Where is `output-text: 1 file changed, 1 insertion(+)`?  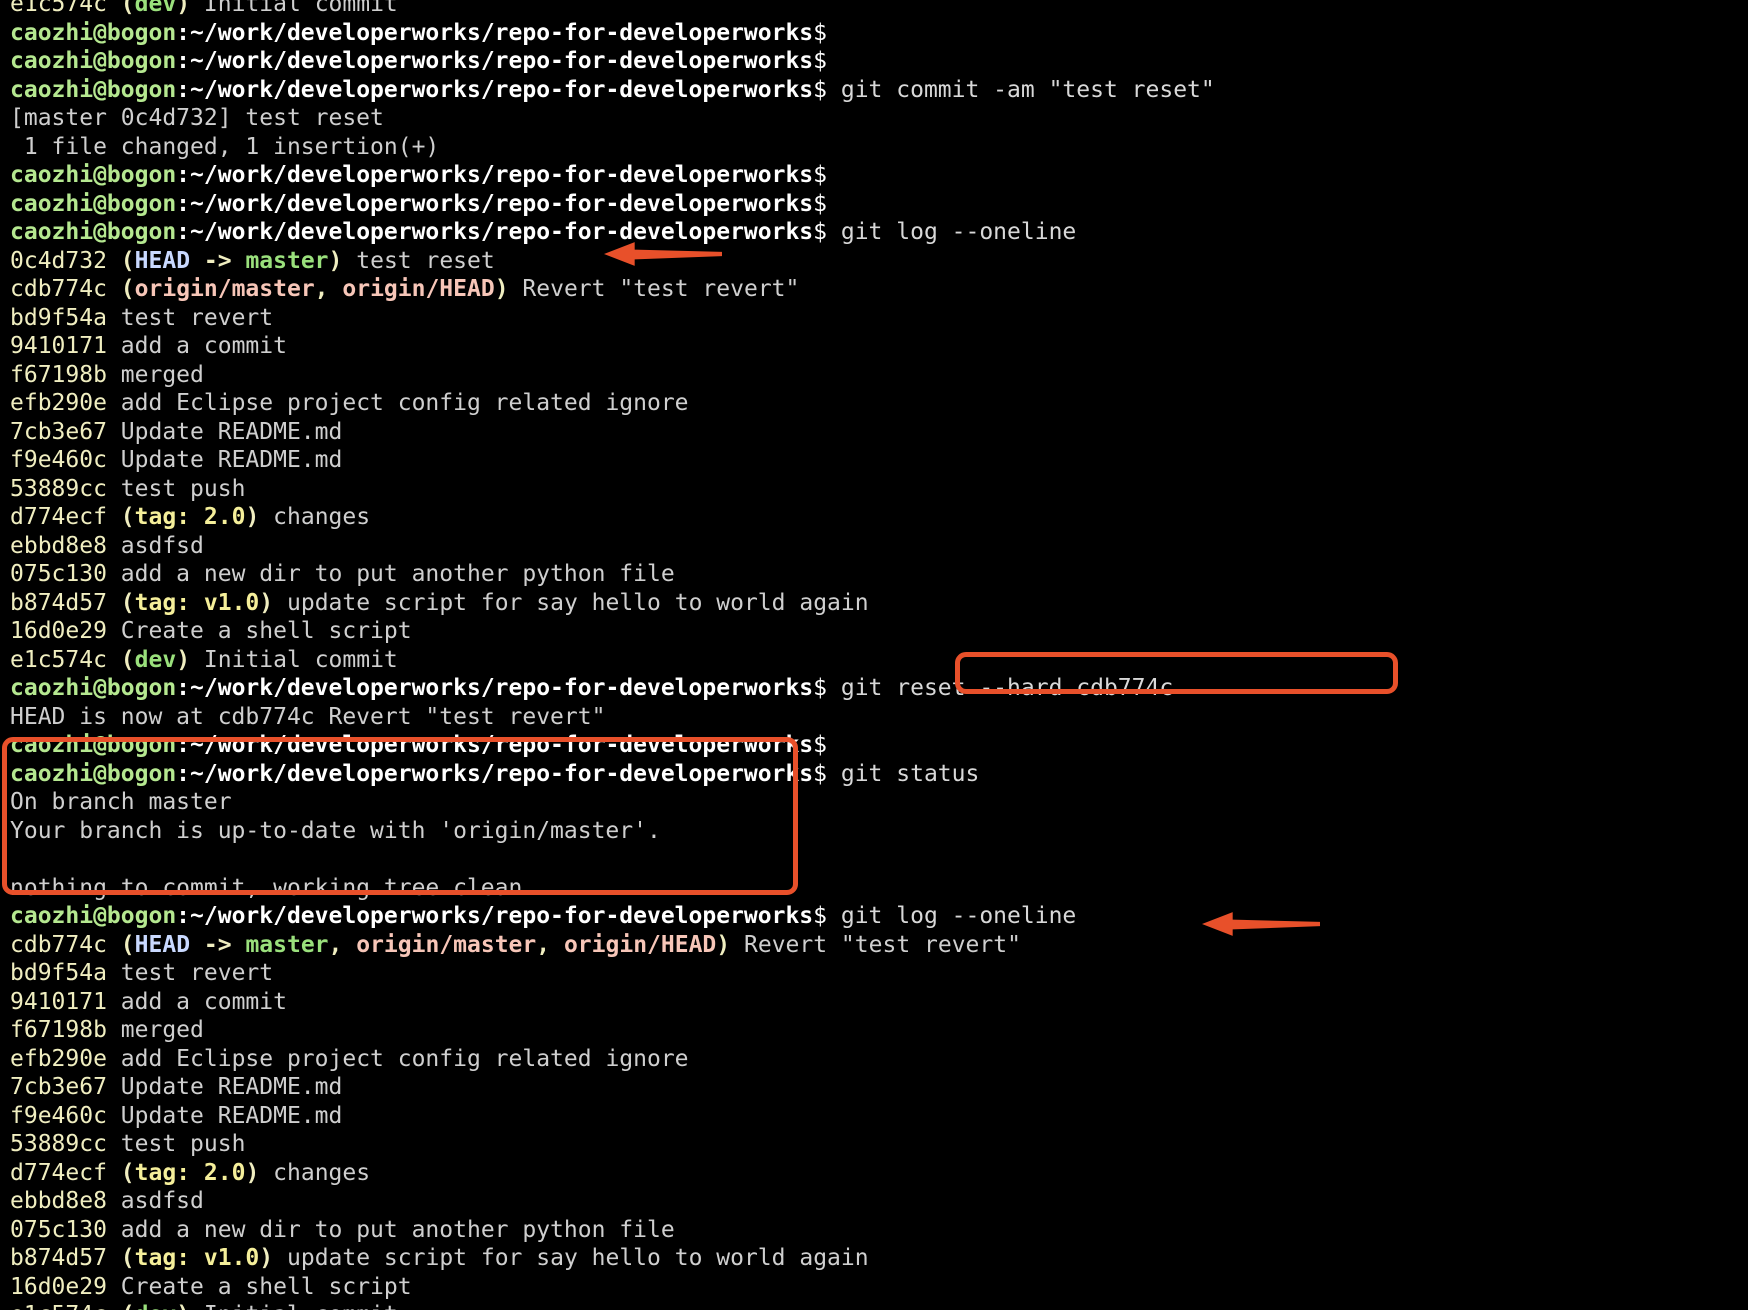 output-text: 1 file changed, 1 insertion(+) is located at coordinates (225, 146).